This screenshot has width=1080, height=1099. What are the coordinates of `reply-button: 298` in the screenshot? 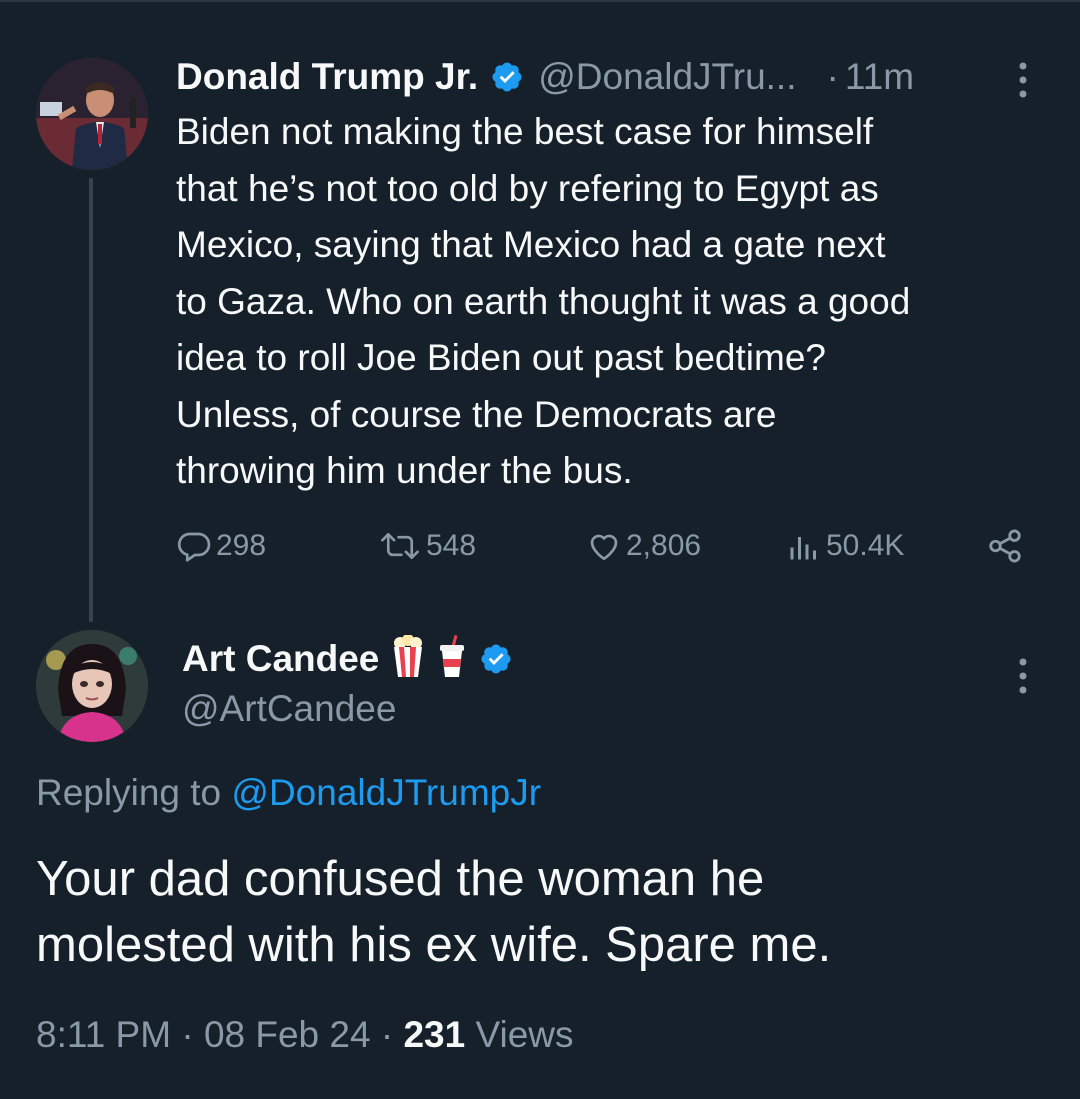 It's located at (221, 546).